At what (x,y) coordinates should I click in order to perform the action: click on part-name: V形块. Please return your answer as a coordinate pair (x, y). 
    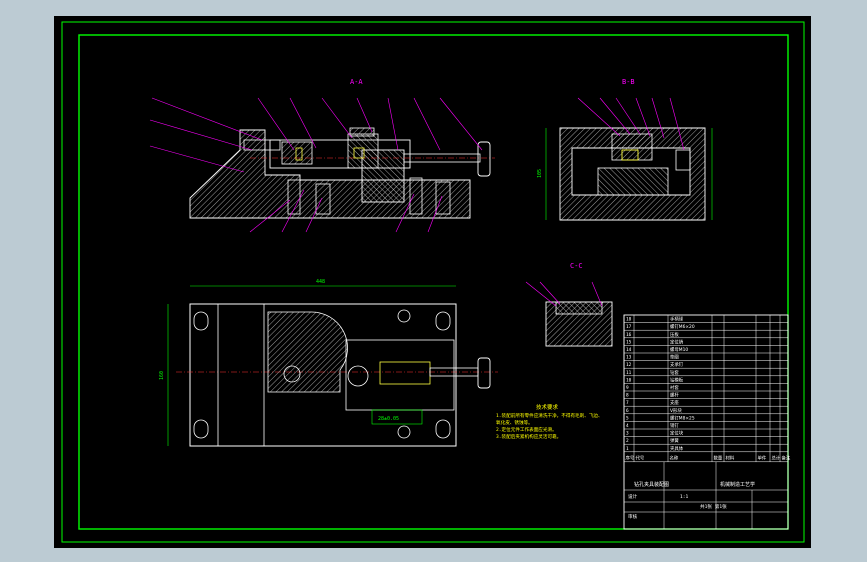
    Looking at the image, I should click on (676, 410).